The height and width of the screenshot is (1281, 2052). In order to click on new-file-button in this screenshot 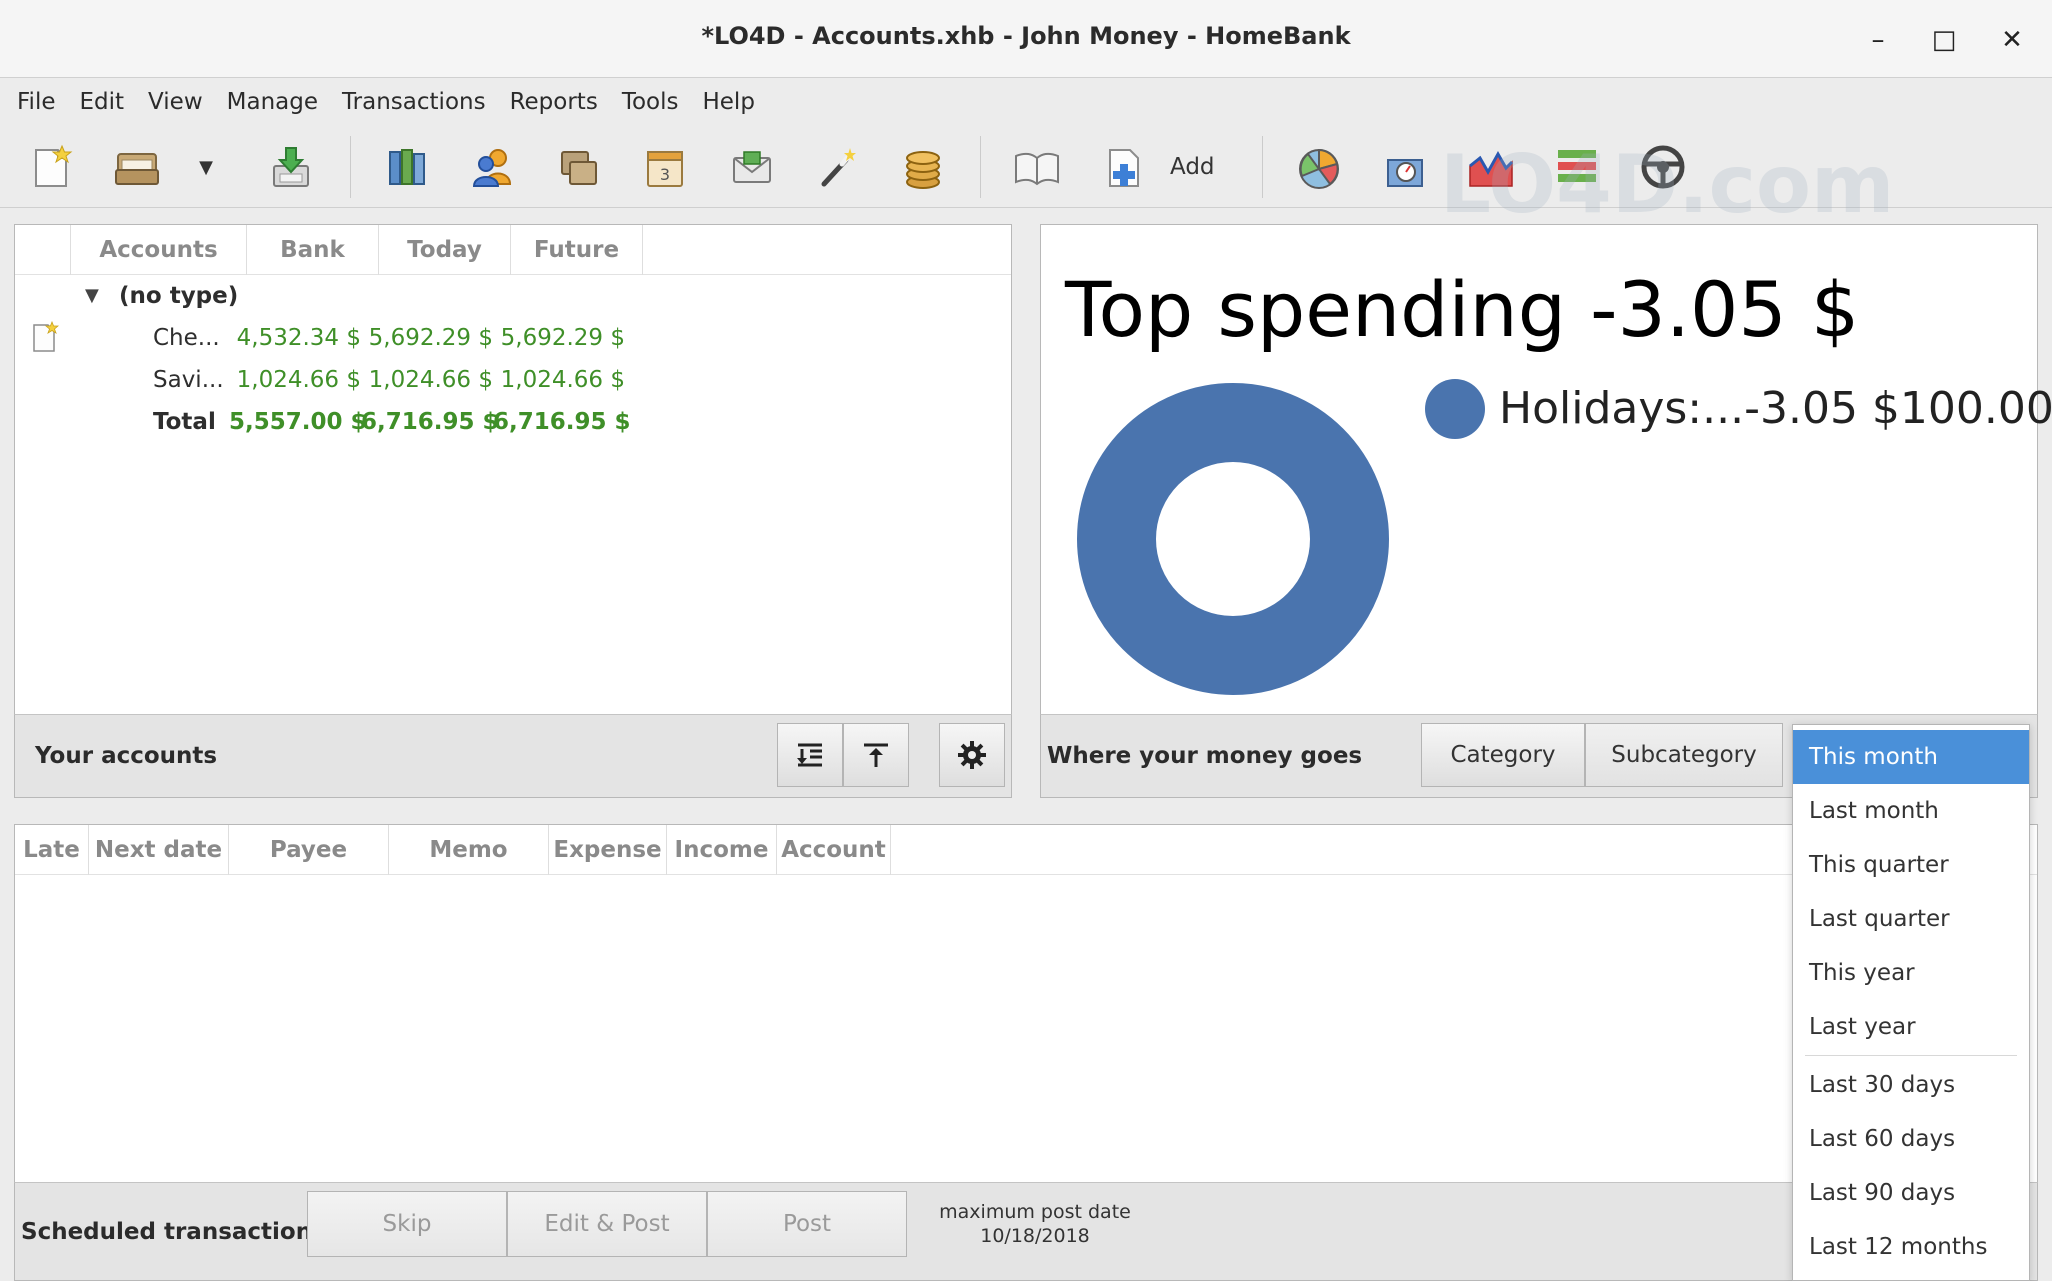, I will do `click(51, 167)`.